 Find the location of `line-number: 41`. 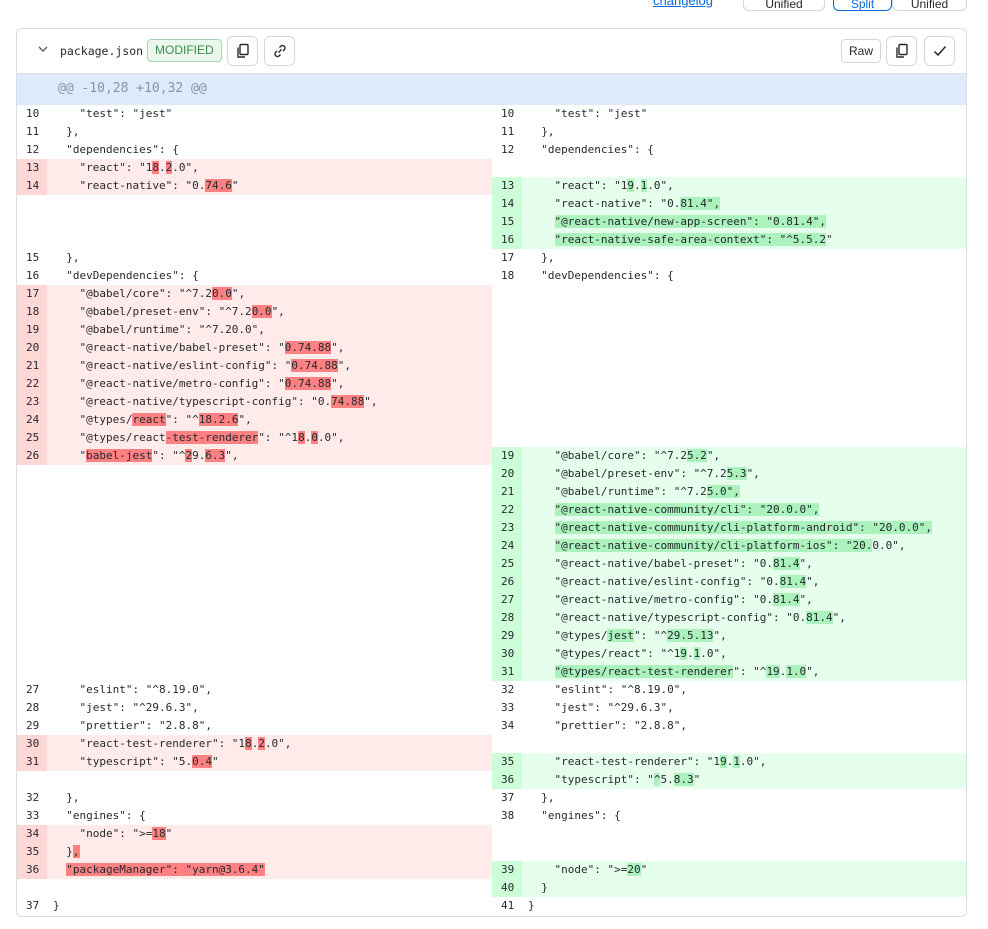

line-number: 41 is located at coordinates (507, 906).